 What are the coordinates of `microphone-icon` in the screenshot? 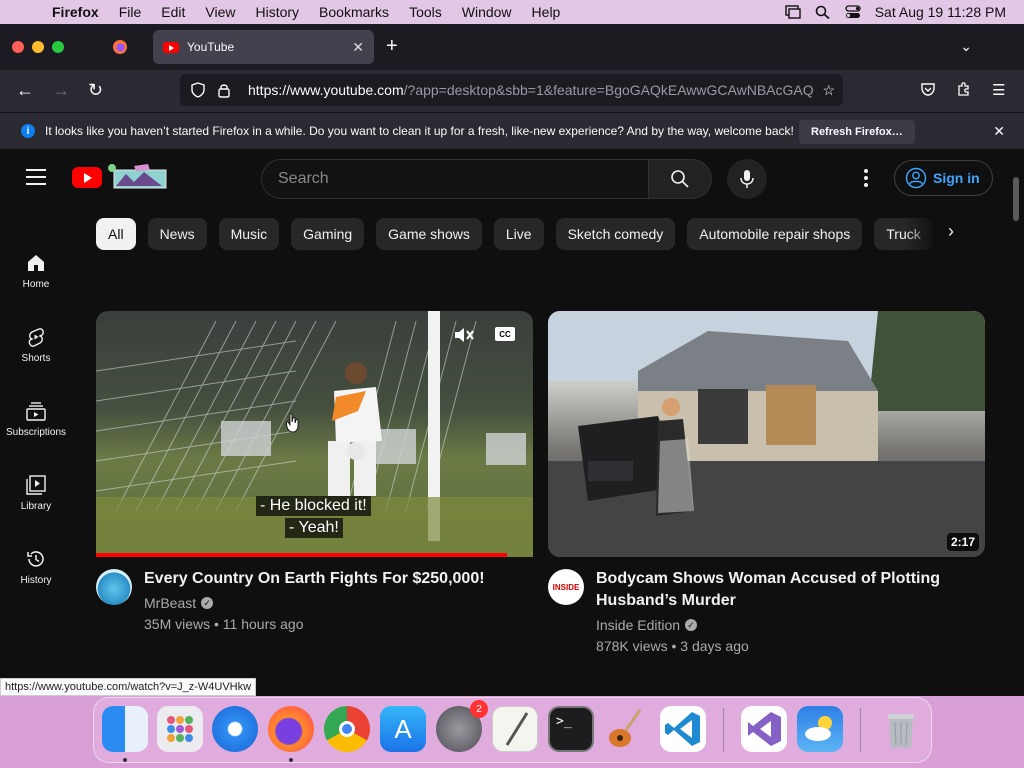 It's located at (747, 179).